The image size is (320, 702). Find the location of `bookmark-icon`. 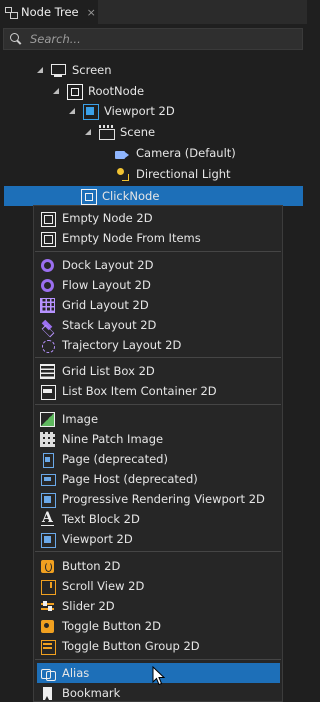

bookmark-icon is located at coordinates (47, 693).